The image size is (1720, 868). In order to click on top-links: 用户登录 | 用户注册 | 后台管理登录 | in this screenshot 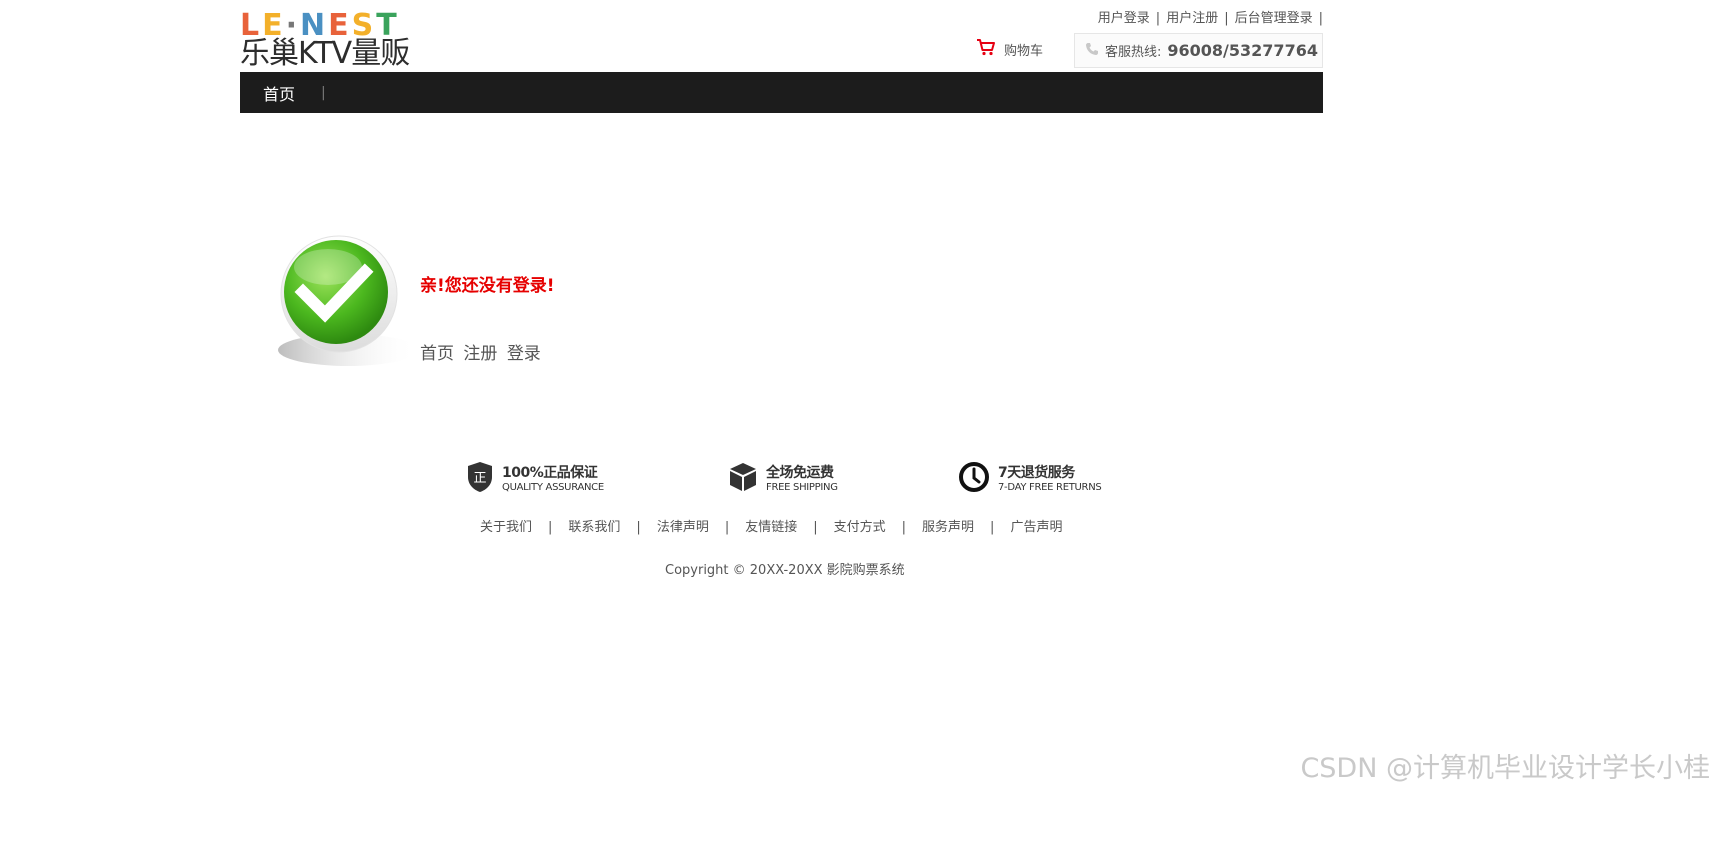, I will do `click(1210, 16)`.